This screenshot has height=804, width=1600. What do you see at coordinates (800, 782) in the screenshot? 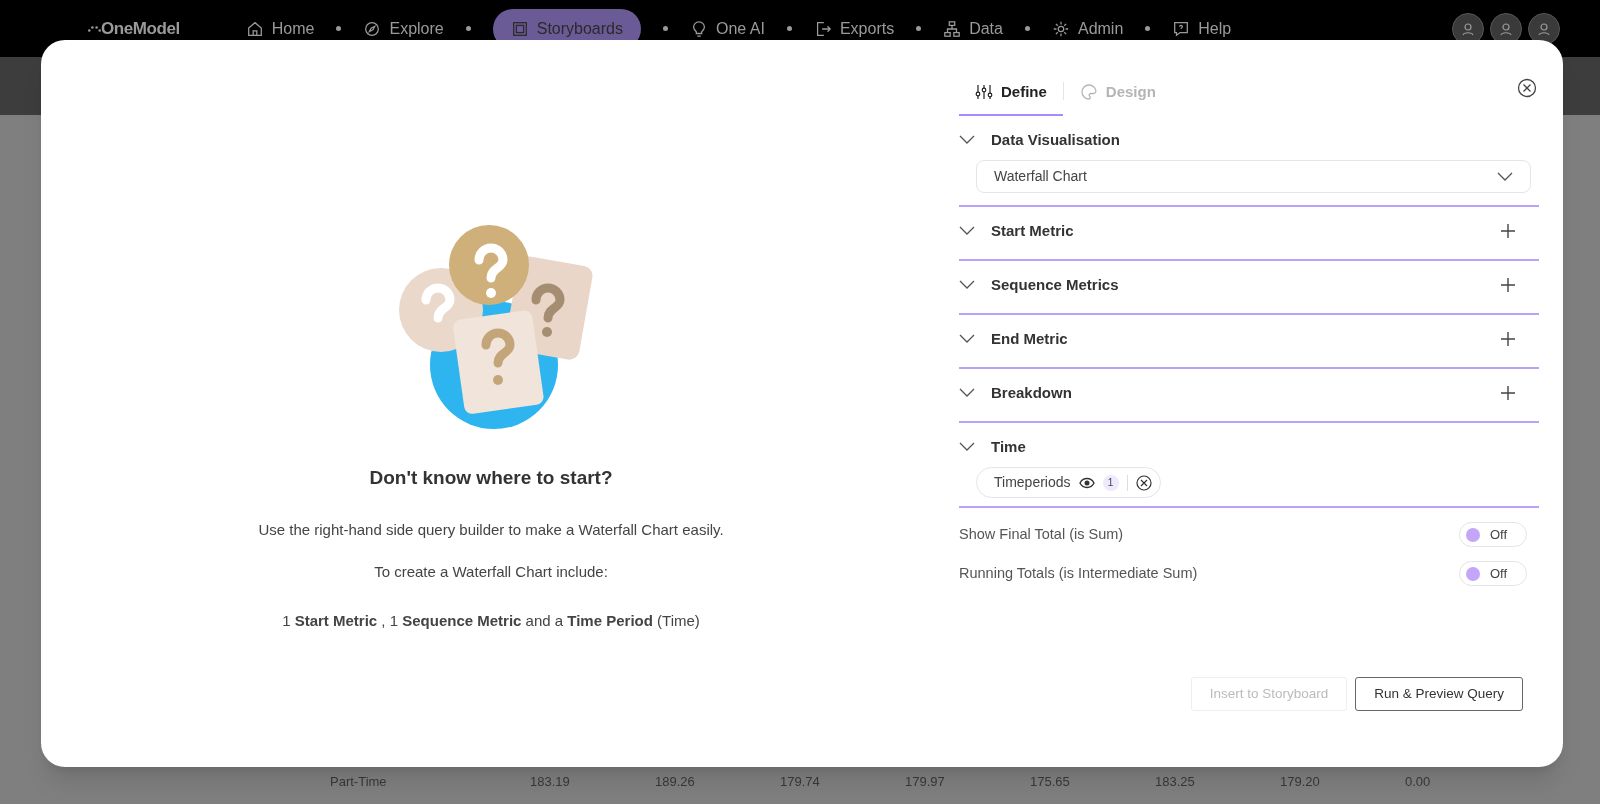
I see `table-cell-text: 179.74` at bounding box center [800, 782].